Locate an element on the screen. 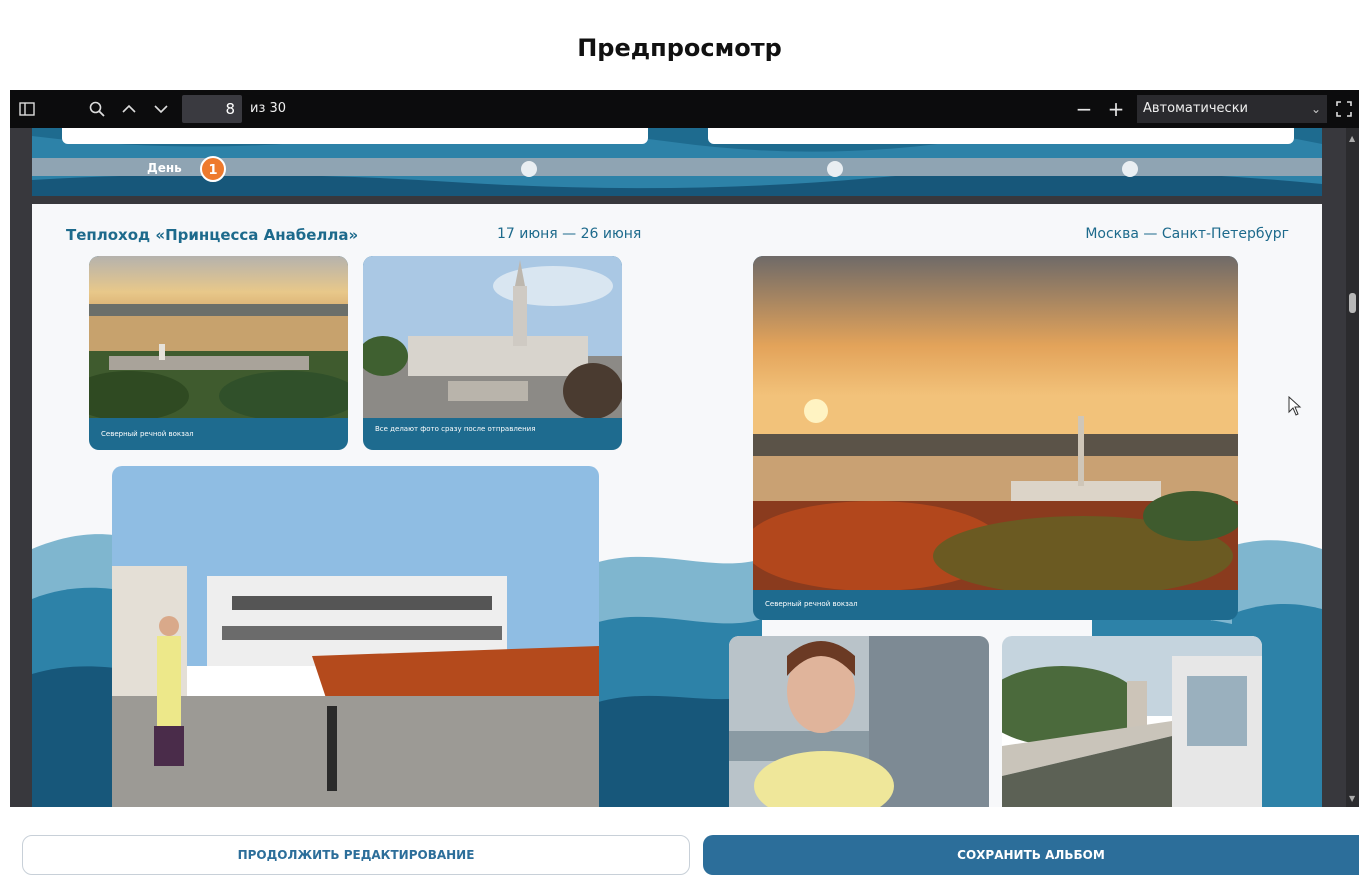 The width and height of the screenshot is (1359, 875). trip-dates: 17 июня — 26 июня is located at coordinates (569, 234).